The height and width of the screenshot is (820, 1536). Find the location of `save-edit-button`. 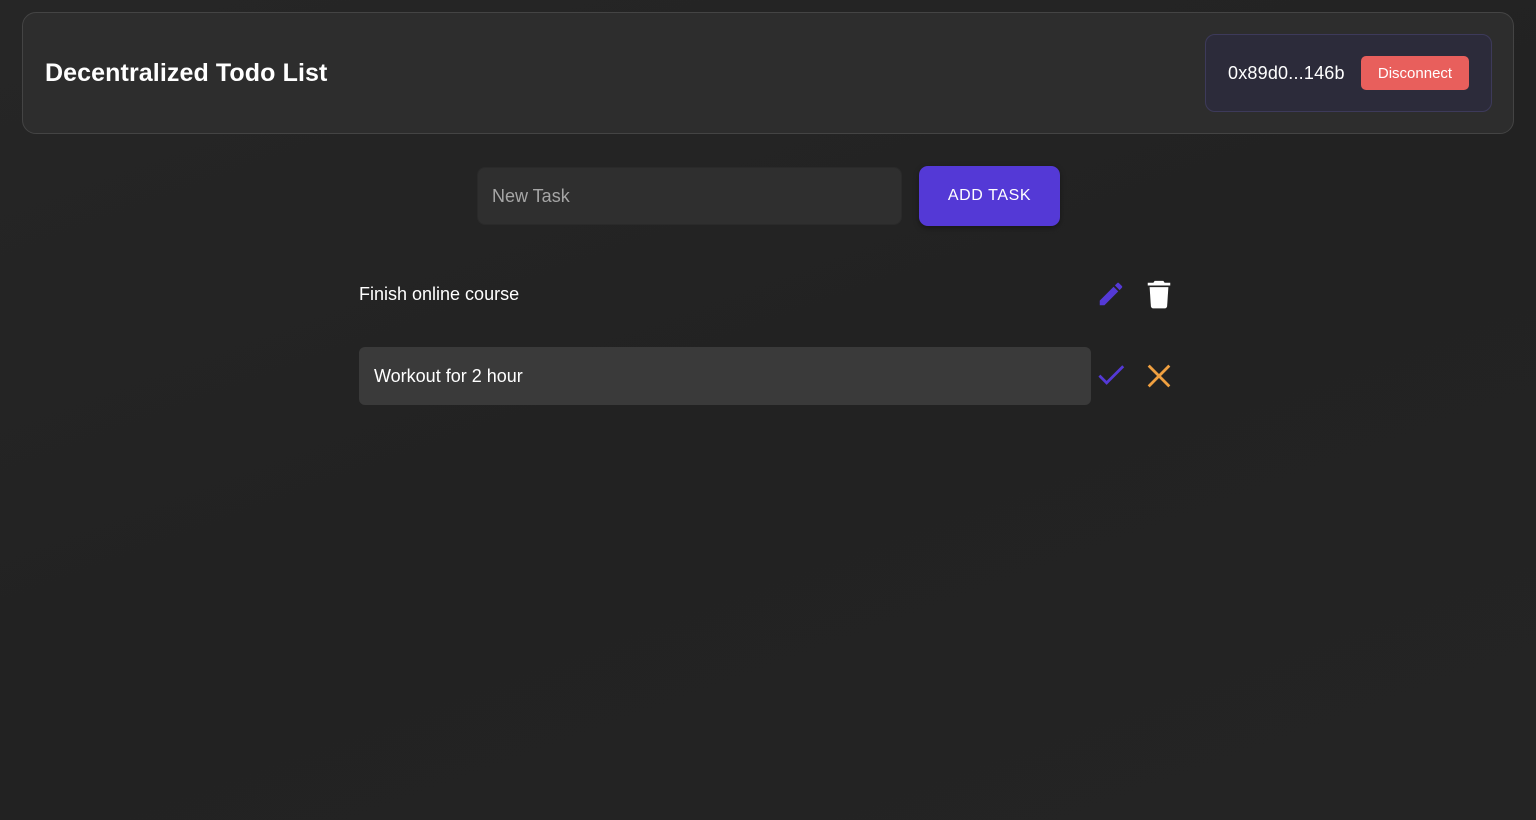

save-edit-button is located at coordinates (1111, 376).